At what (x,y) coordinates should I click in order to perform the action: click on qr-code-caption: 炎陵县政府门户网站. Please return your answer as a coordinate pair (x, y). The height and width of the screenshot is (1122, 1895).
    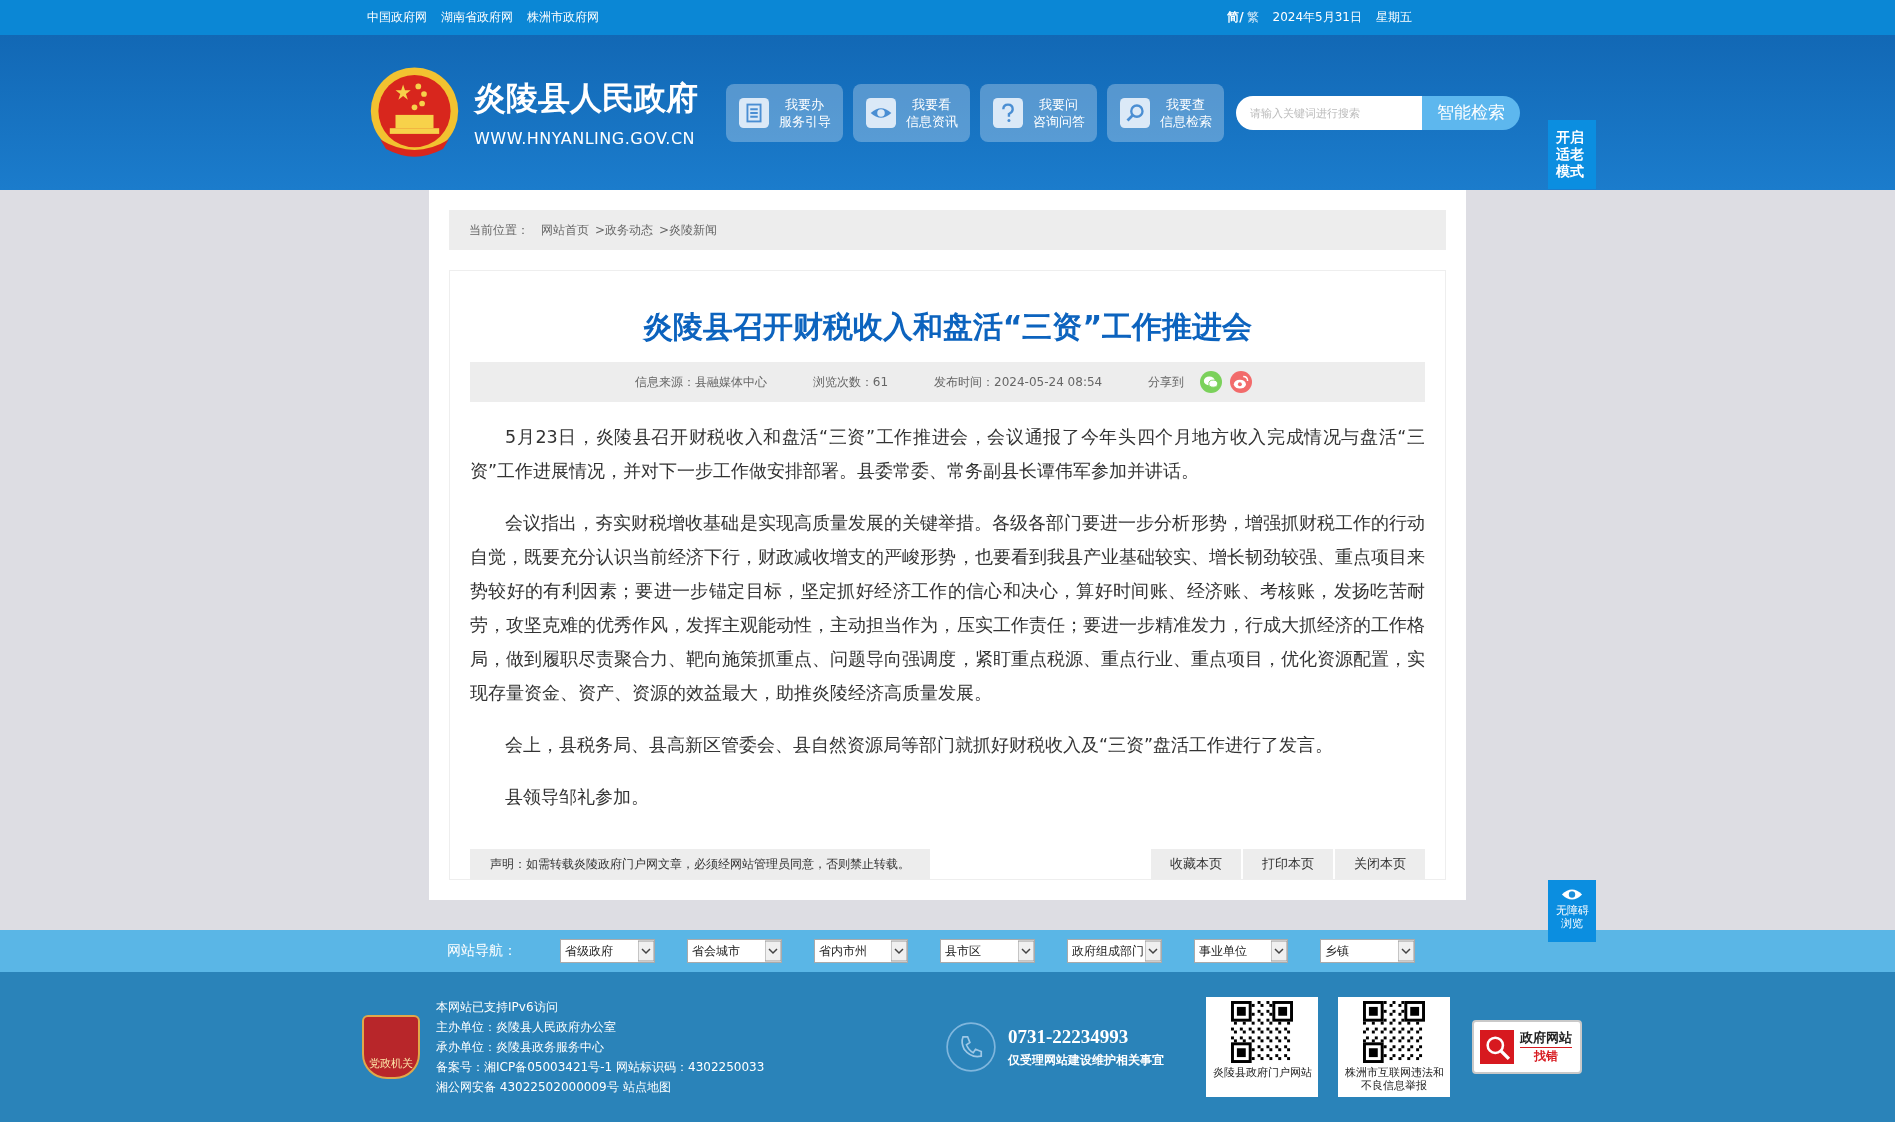
    Looking at the image, I should click on (1262, 1072).